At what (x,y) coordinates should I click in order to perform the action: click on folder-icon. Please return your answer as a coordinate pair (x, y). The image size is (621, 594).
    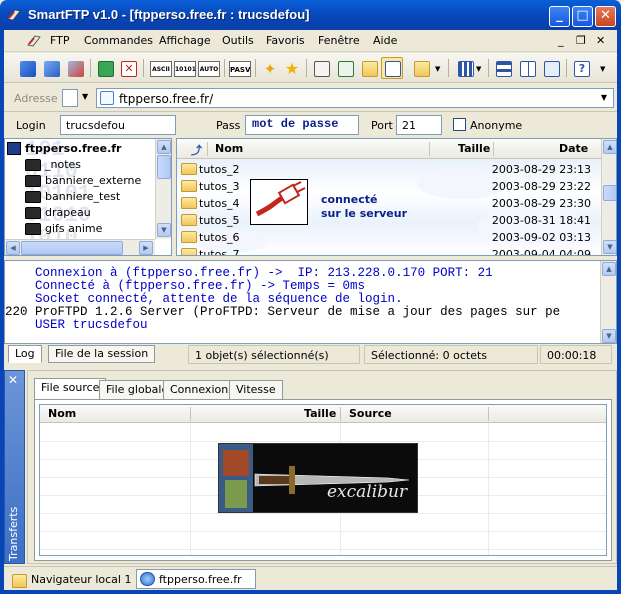
    Looking at the image, I should click on (189, 251).